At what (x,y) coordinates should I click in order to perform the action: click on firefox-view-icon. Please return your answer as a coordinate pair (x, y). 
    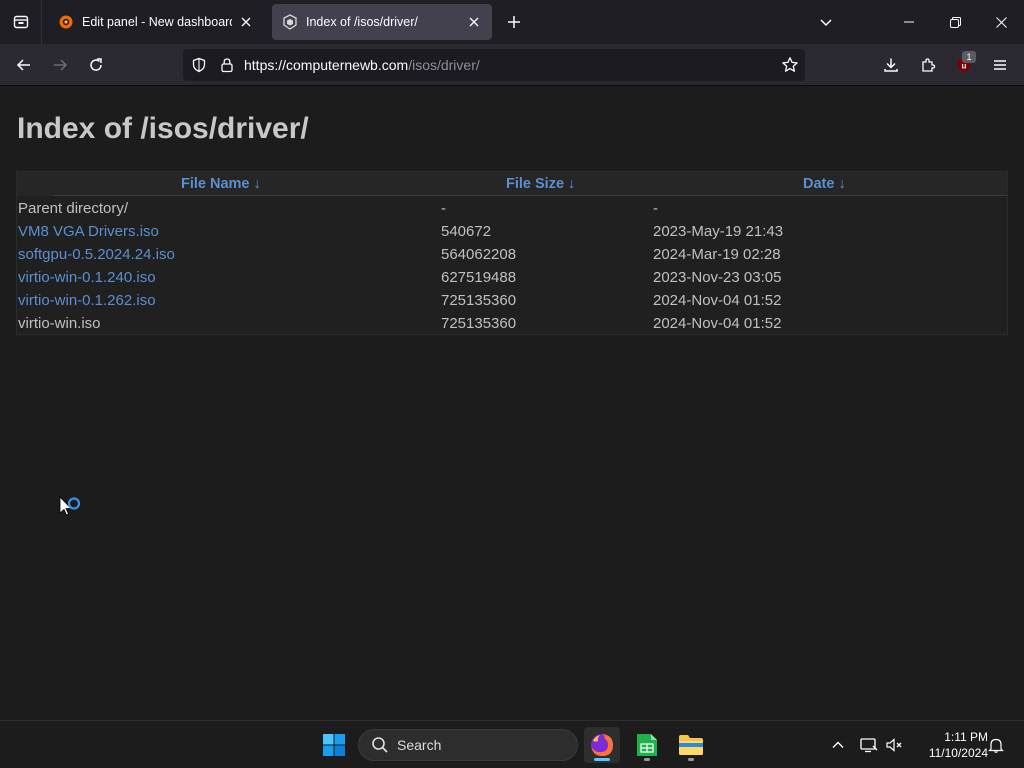
    Looking at the image, I should click on (20, 22).